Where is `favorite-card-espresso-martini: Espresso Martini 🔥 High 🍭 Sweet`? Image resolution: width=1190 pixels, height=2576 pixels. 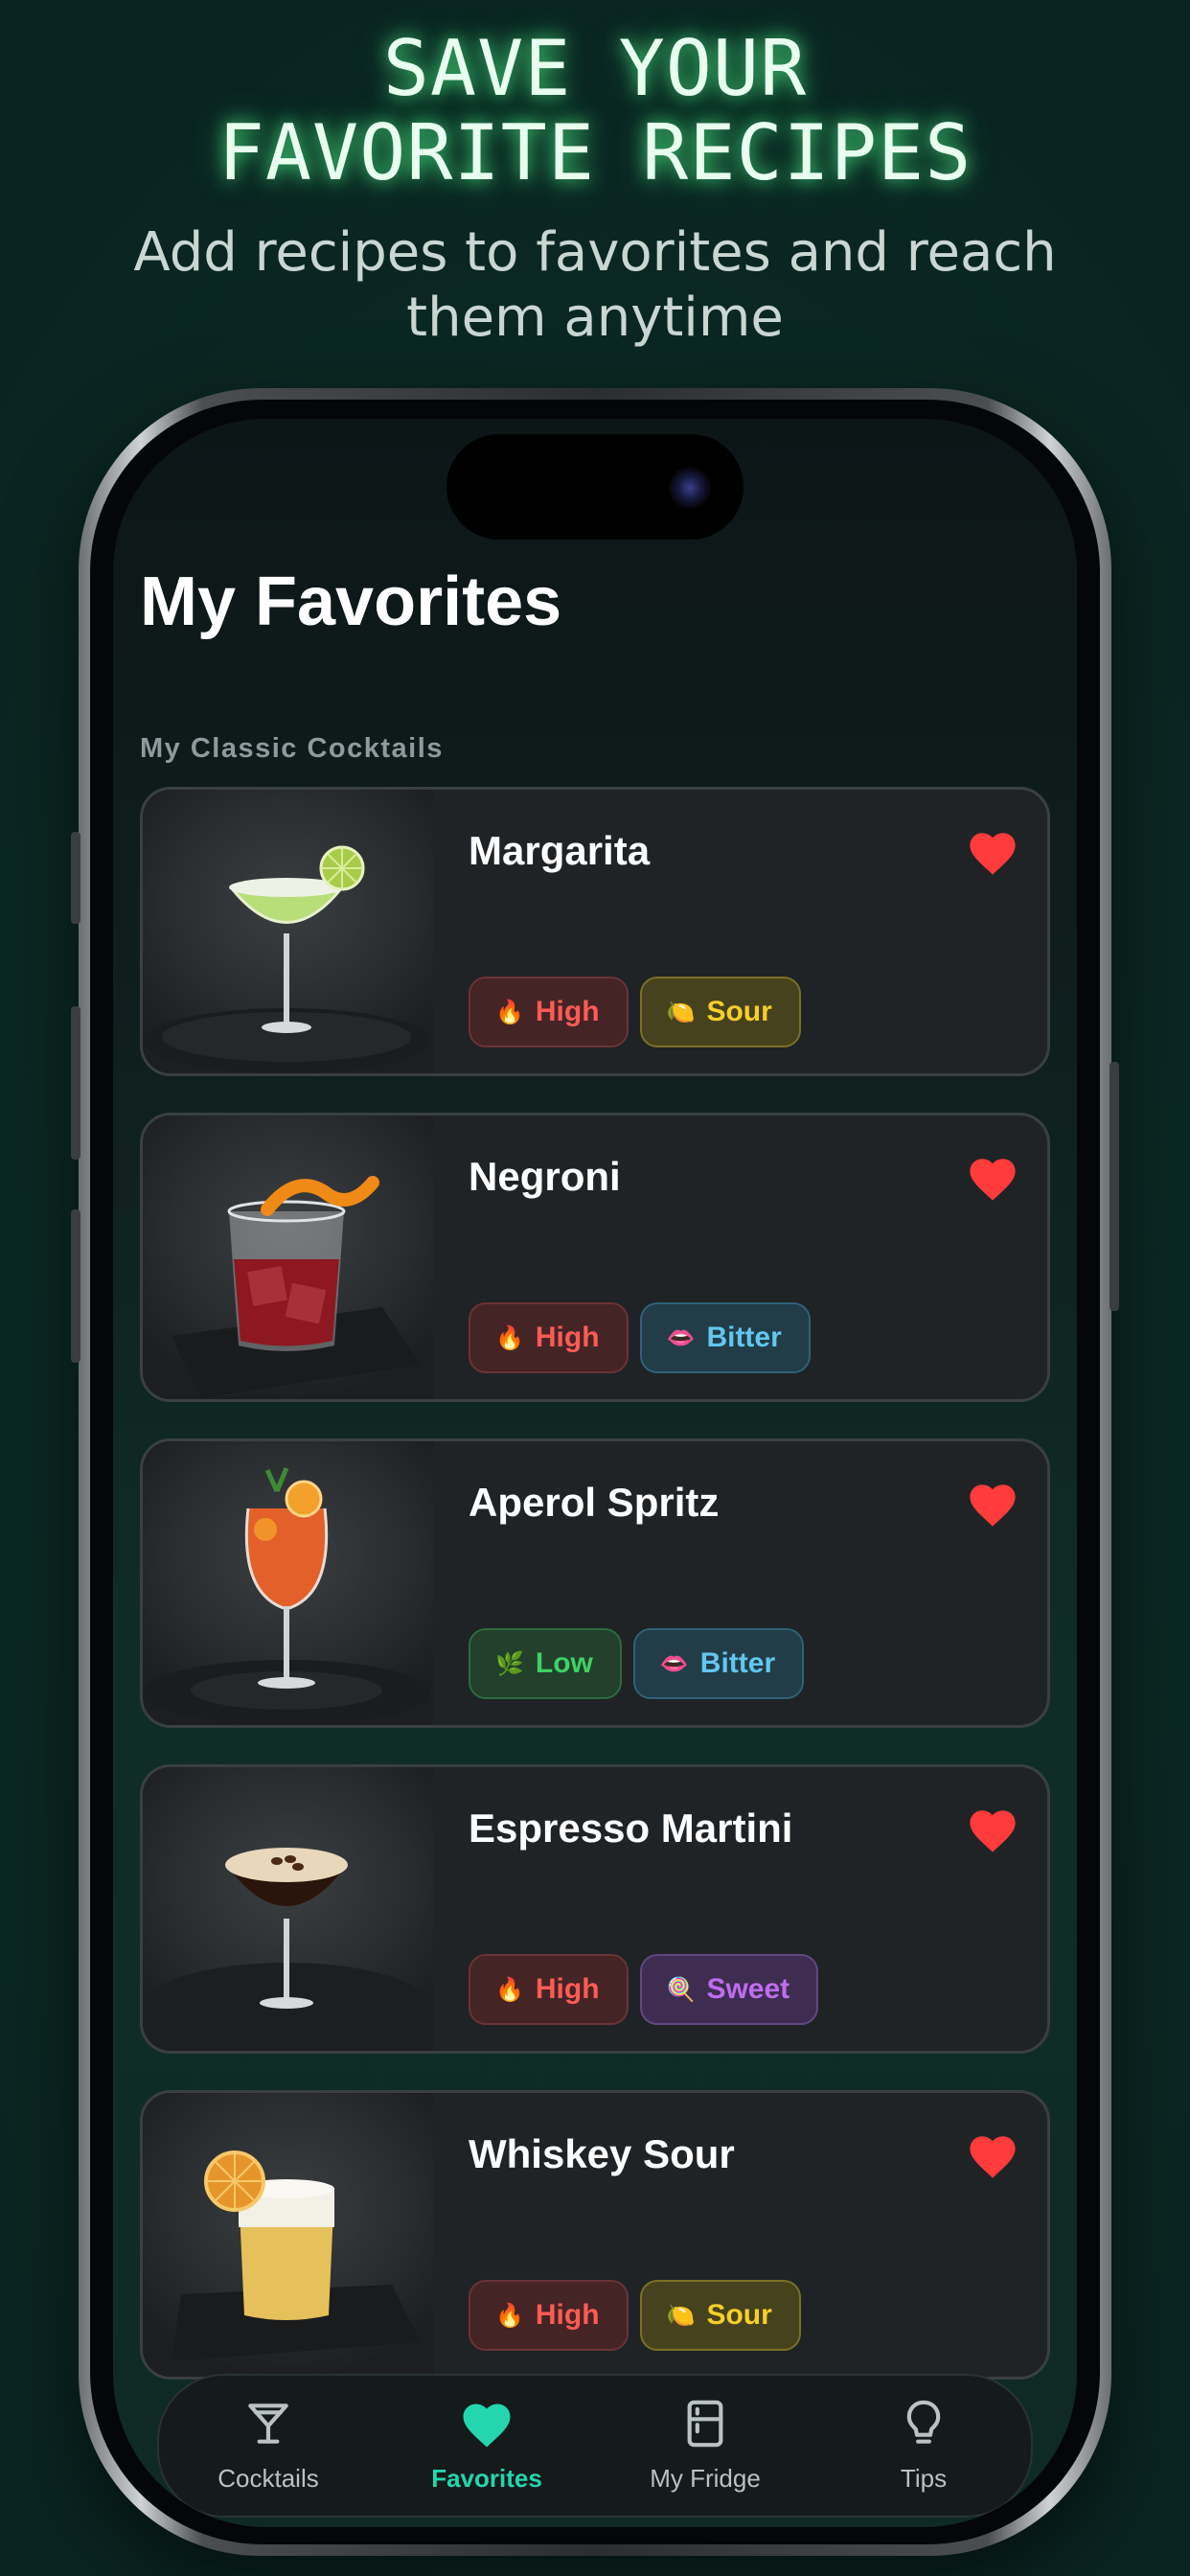 favorite-card-espresso-martini: Espresso Martini 🔥 High 🍭 Sweet is located at coordinates (595, 1909).